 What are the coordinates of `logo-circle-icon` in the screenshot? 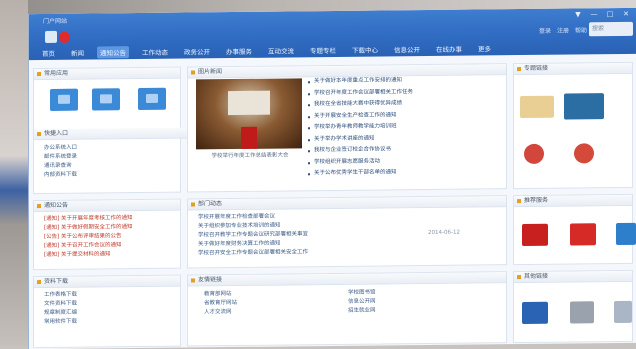 It's located at (64, 37).